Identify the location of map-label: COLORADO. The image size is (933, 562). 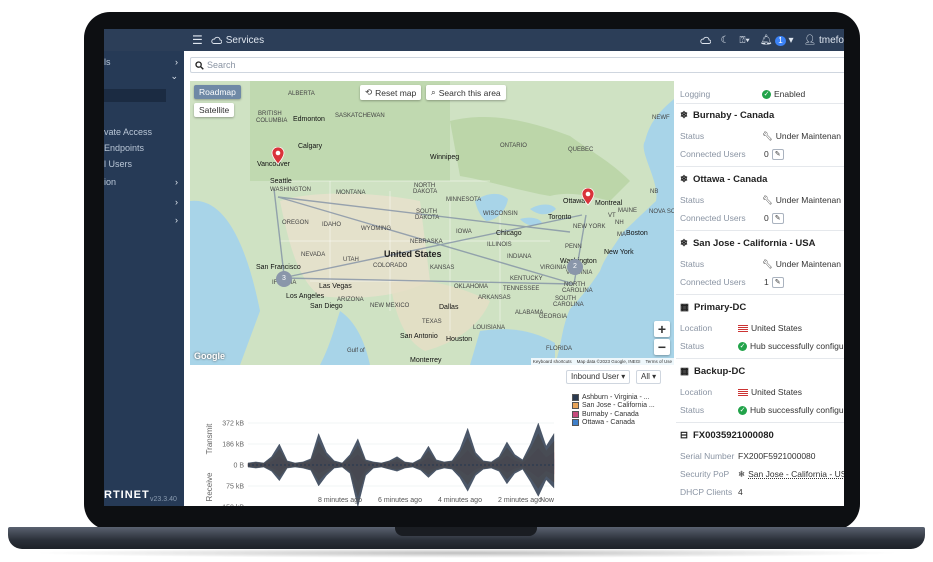
(390, 266).